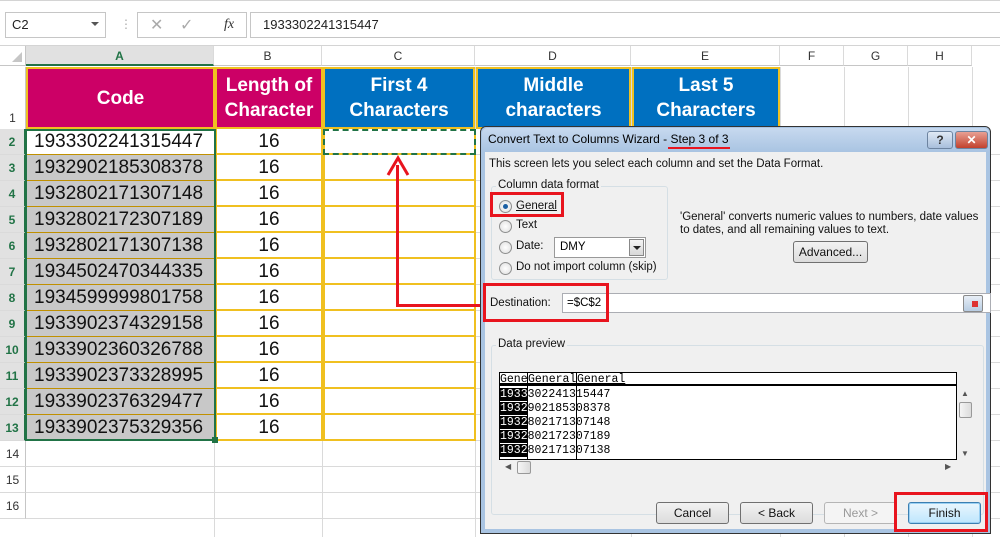 Image resolution: width=1000 pixels, height=537 pixels. What do you see at coordinates (13, 220) in the screenshot?
I see `row-header-5: 5` at bounding box center [13, 220].